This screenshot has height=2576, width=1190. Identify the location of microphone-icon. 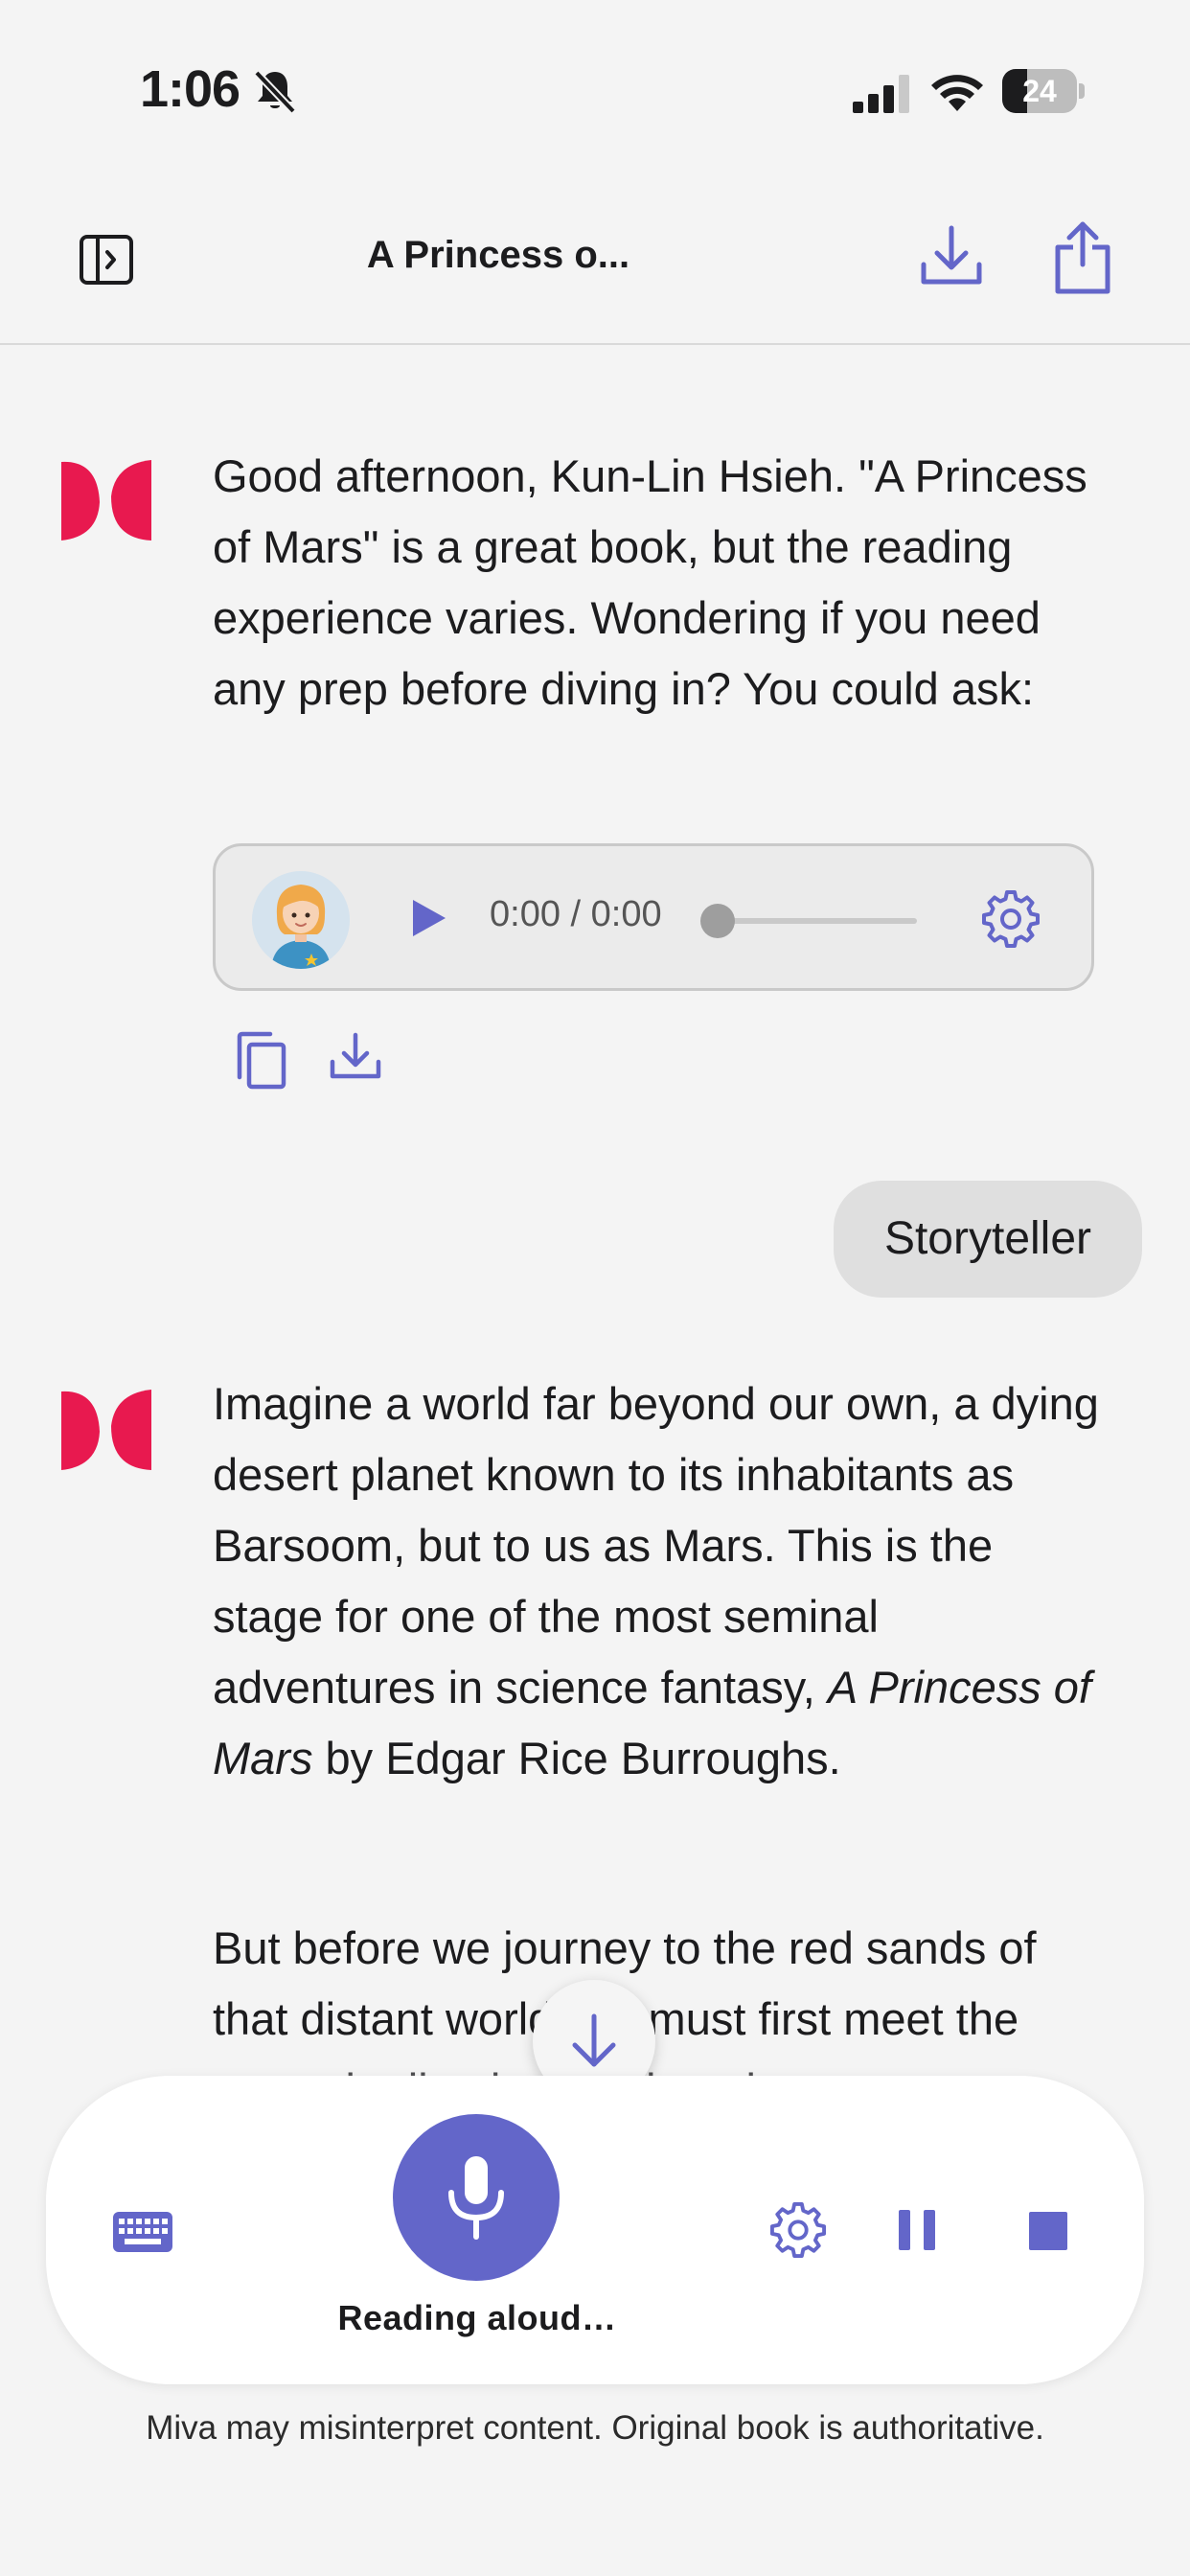
(476, 2198).